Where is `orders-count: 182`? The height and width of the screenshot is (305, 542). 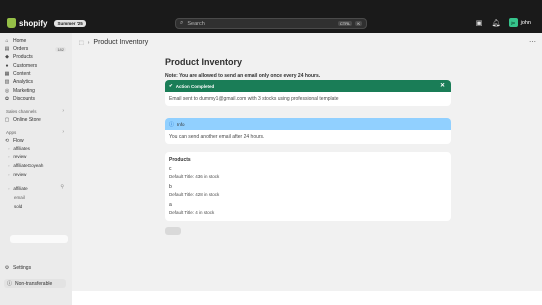
orders-count: 182 is located at coordinates (60, 49).